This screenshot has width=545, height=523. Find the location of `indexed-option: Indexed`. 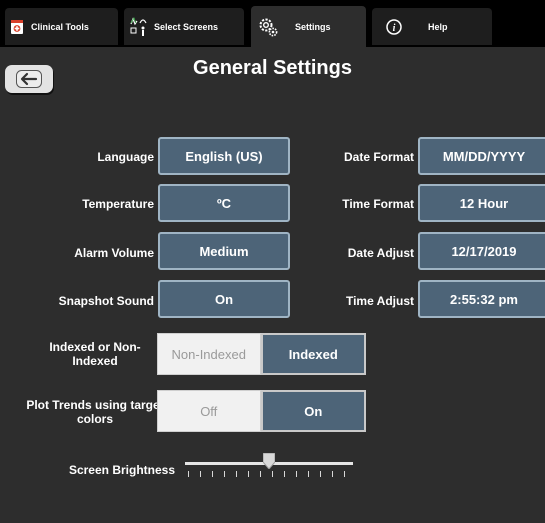

indexed-option: Indexed is located at coordinates (313, 354).